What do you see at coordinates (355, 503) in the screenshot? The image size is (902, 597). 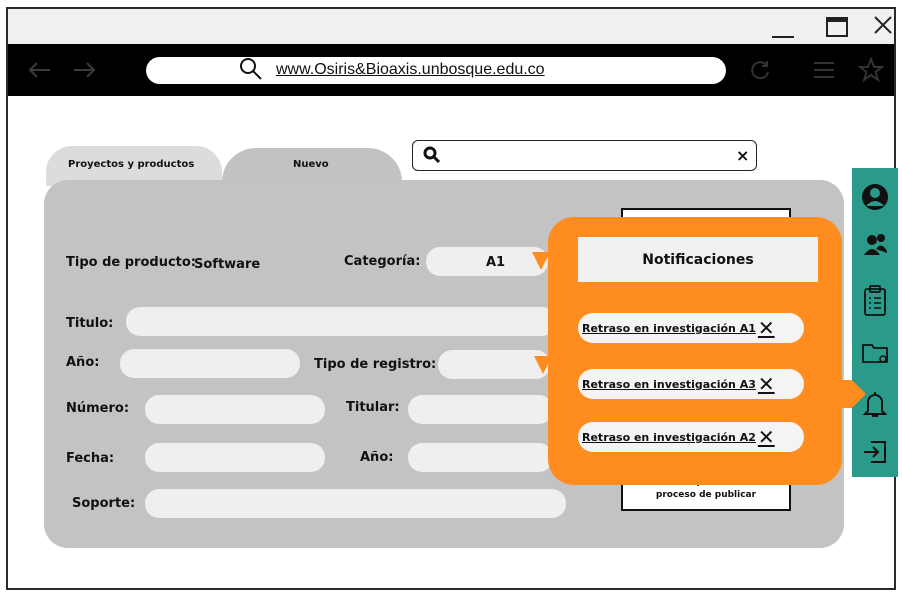 I see `soporte-field` at bounding box center [355, 503].